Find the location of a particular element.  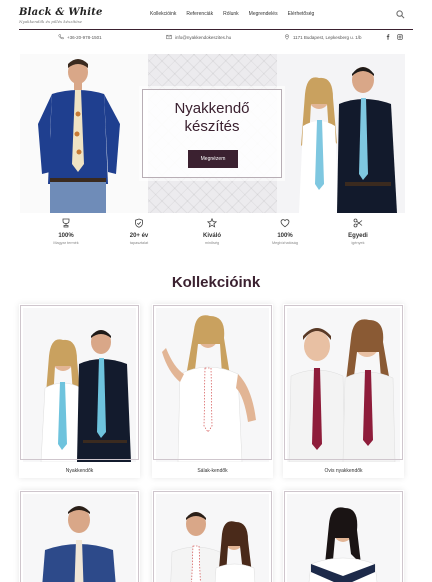

feature-subtitle: tapasztalat is located at coordinates (139, 243).